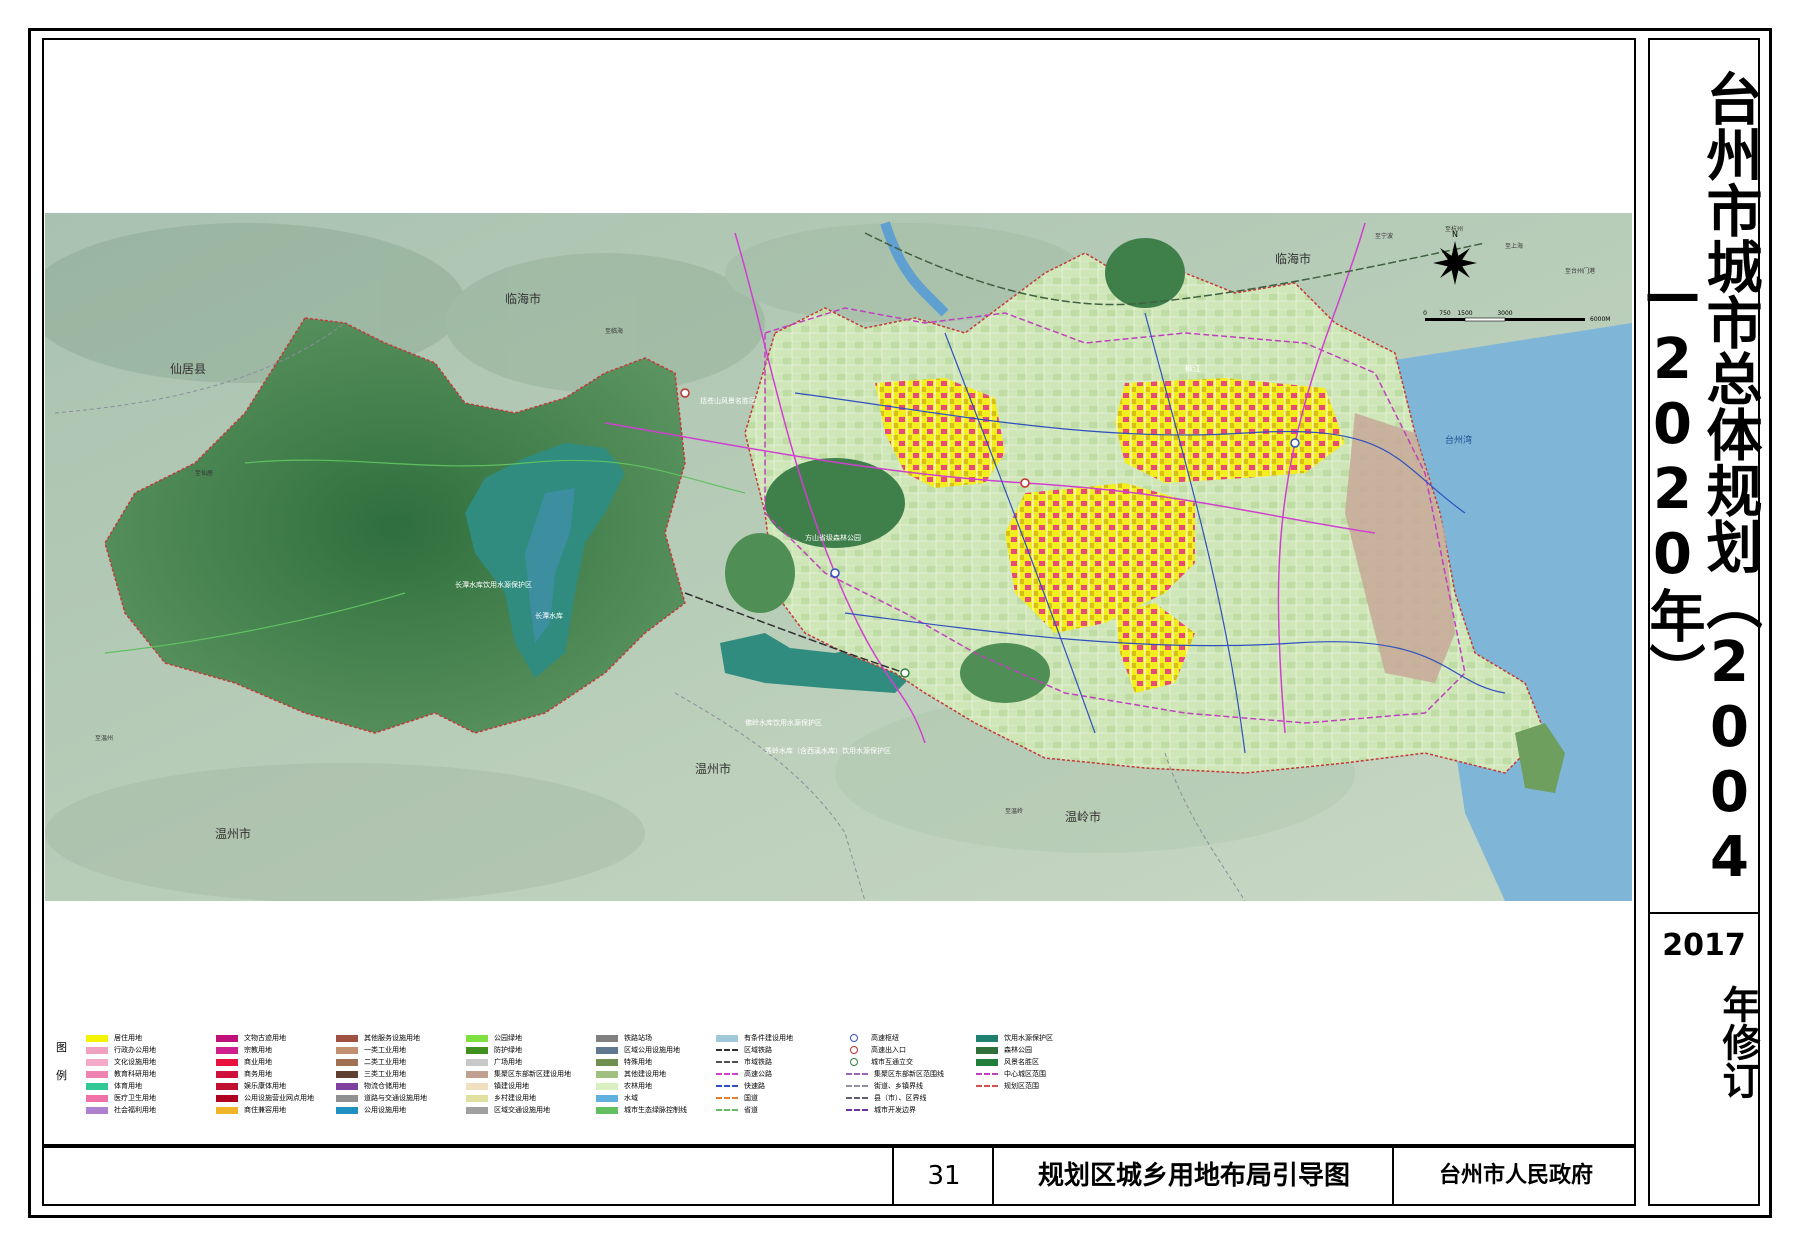 The width and height of the screenshot is (1800, 1240). Describe the element at coordinates (121, 1086) in the screenshot. I see `legend-item: 体育用地` at that location.